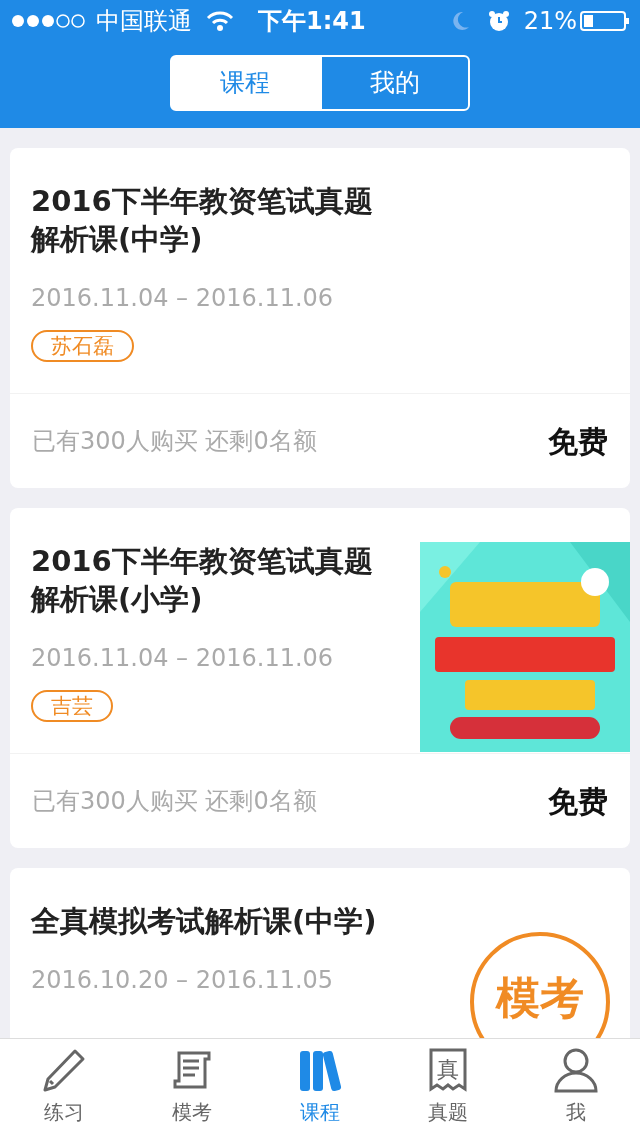  I want to click on battery-percent: 21%, so click(550, 21).